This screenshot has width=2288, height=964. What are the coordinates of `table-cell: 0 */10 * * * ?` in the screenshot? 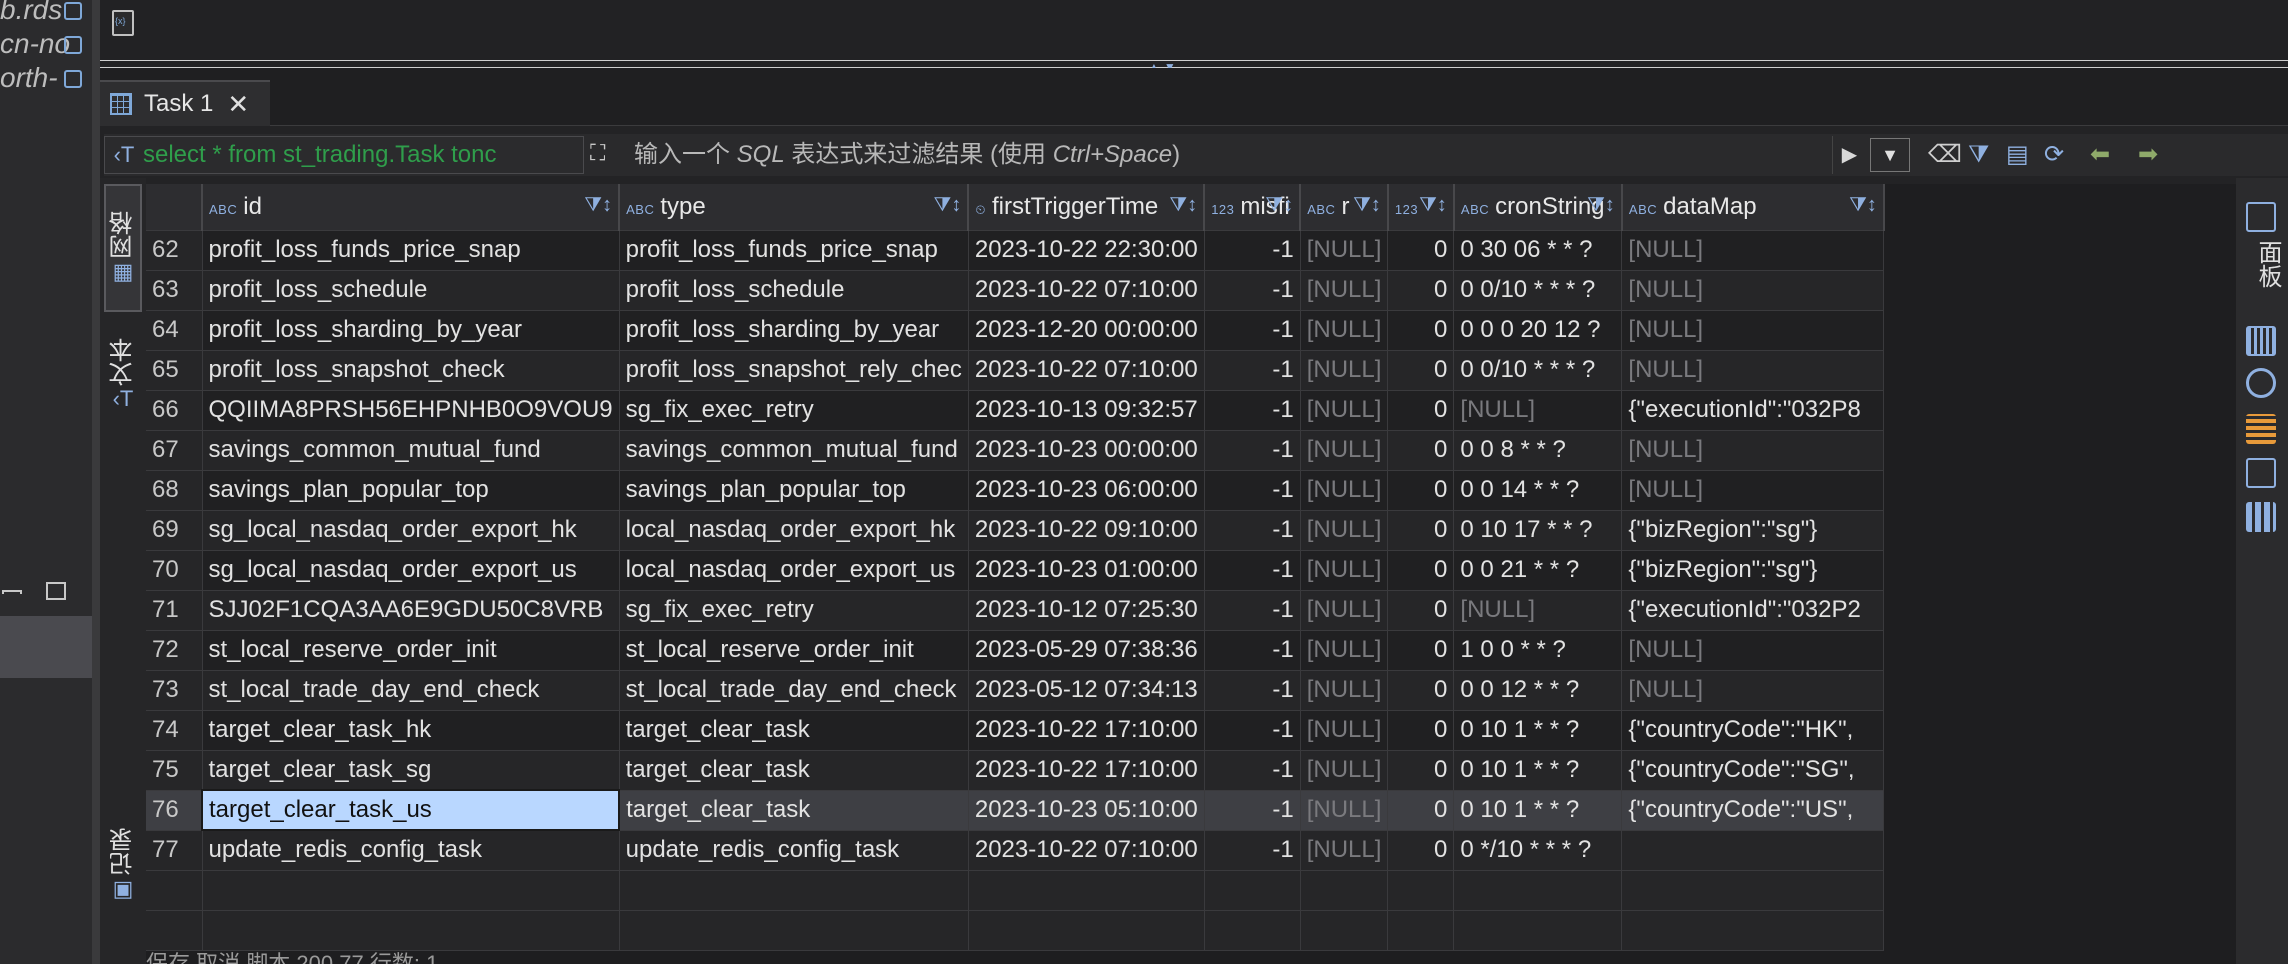 It's located at (1538, 850).